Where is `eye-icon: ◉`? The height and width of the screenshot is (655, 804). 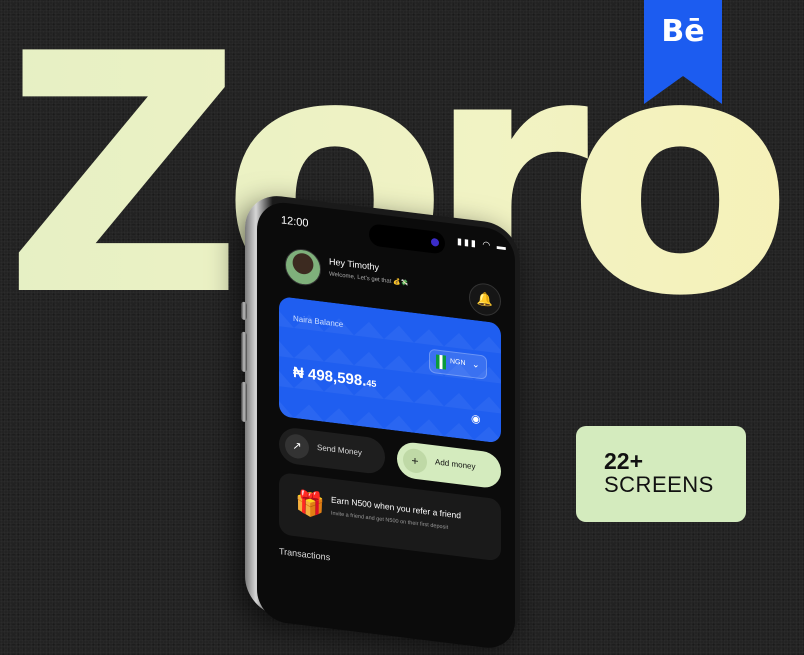 eye-icon: ◉ is located at coordinates (476, 419).